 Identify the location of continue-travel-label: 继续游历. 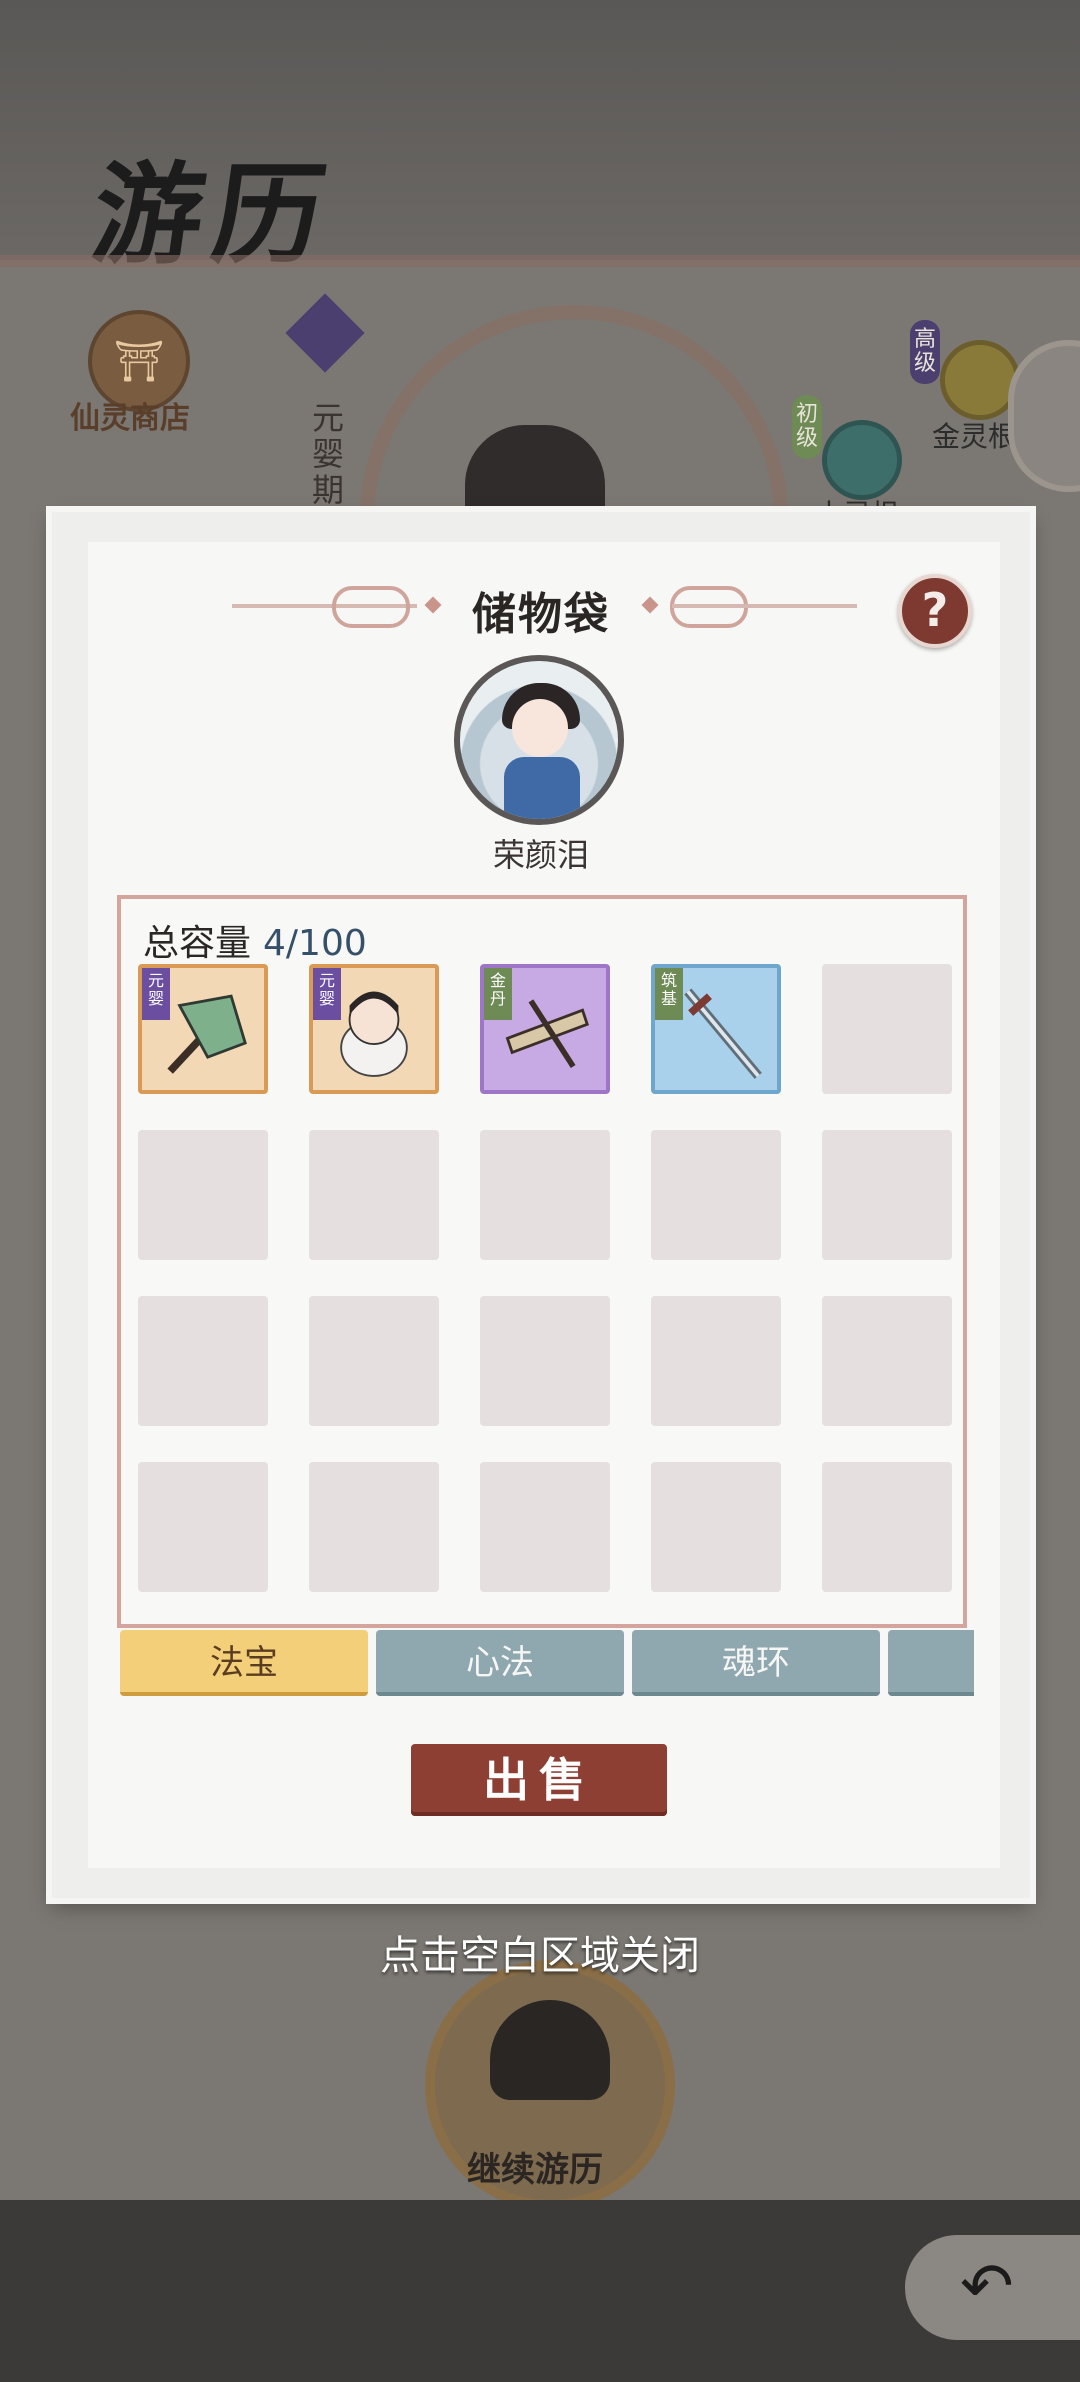
(535, 2170).